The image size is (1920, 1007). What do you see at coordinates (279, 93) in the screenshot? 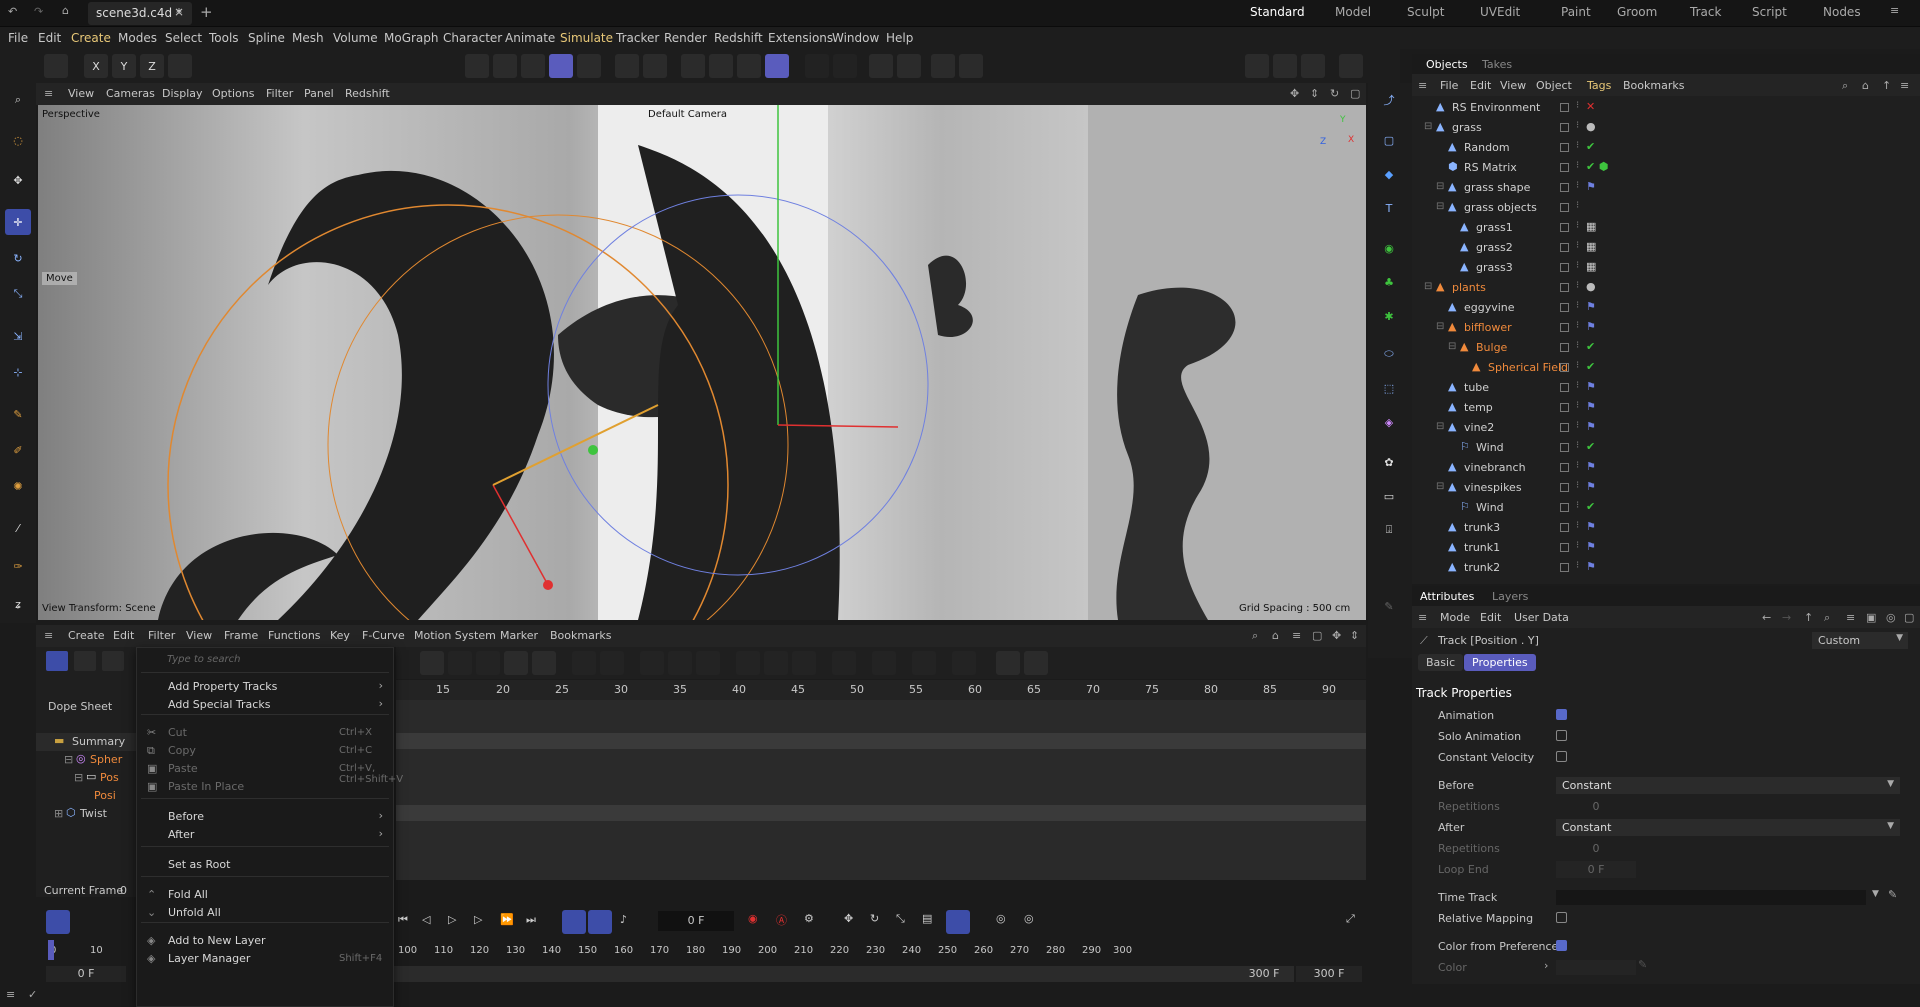
I see `vp-menu-filter: Filter` at bounding box center [279, 93].